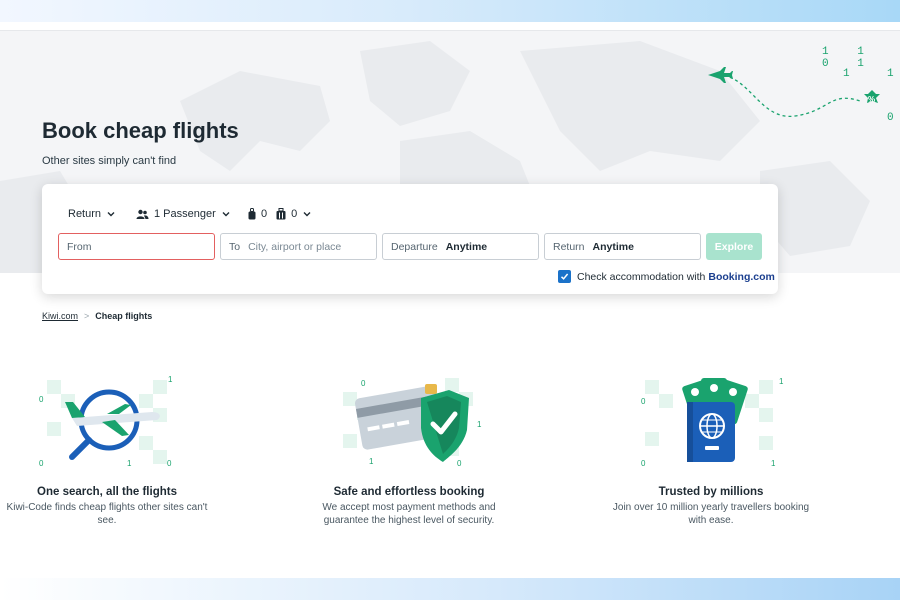 The image size is (900, 600). I want to click on passport-tickets-icon: 1 0 0 1, so click(712, 422).